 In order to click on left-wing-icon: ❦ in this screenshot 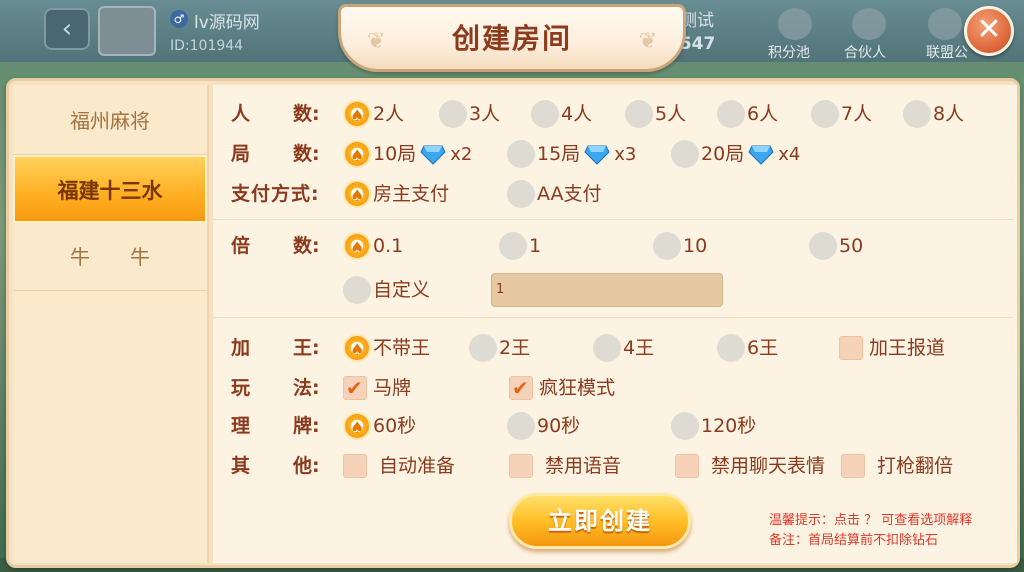, I will do `click(376, 41)`.